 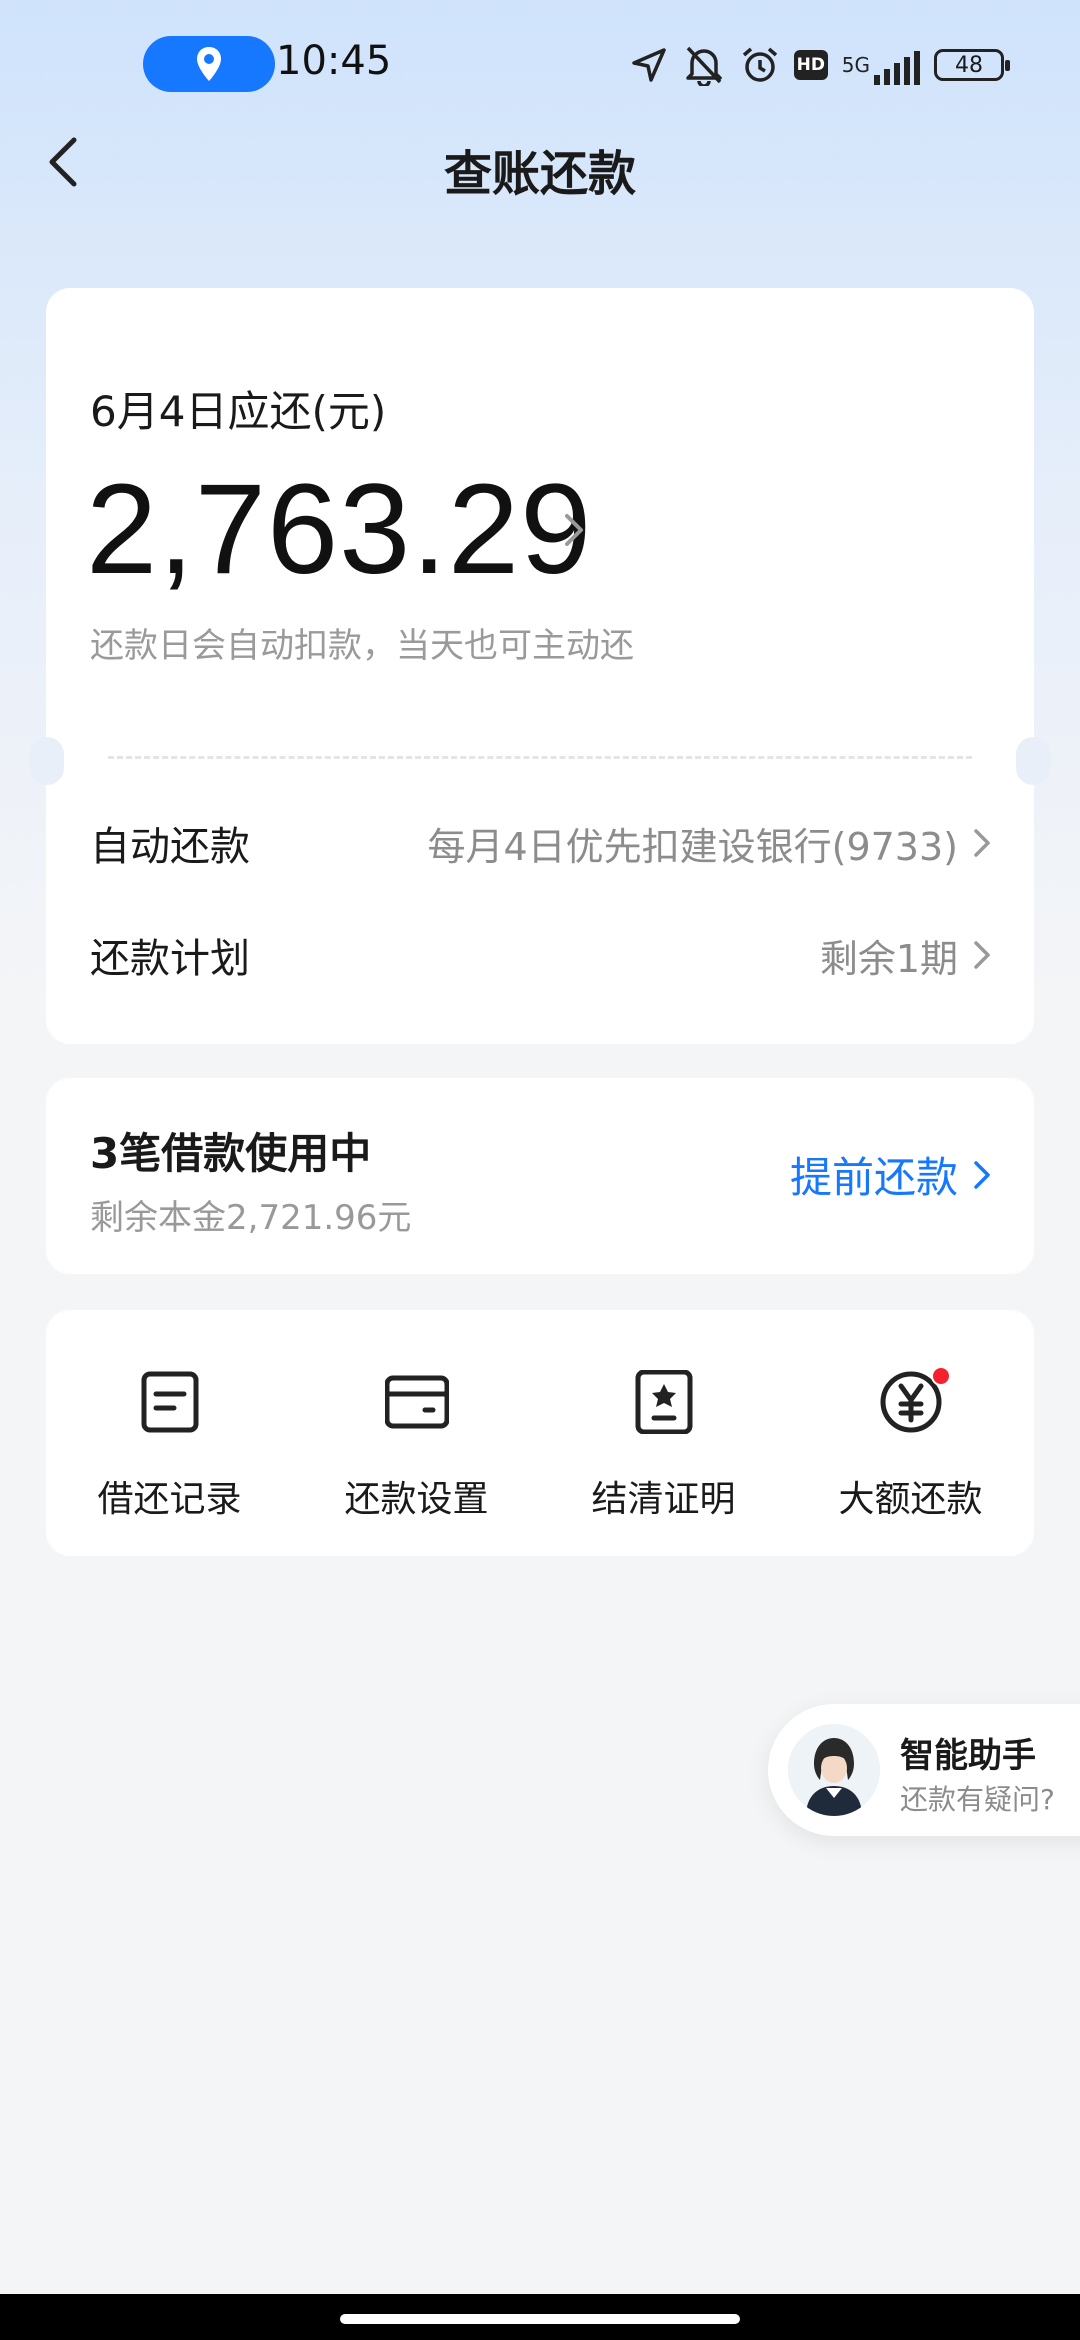 What do you see at coordinates (873, 1177) in the screenshot?
I see `prepay-label: 提前还款` at bounding box center [873, 1177].